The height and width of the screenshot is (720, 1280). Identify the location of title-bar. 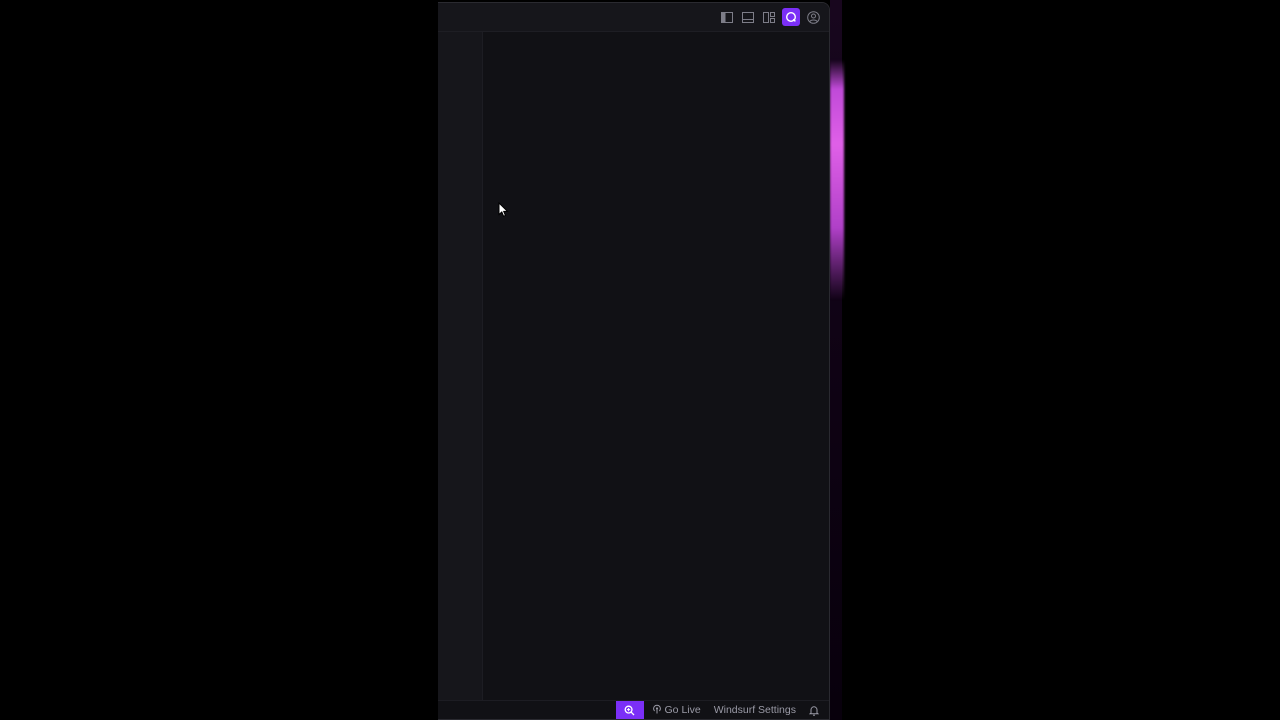
(633, 17).